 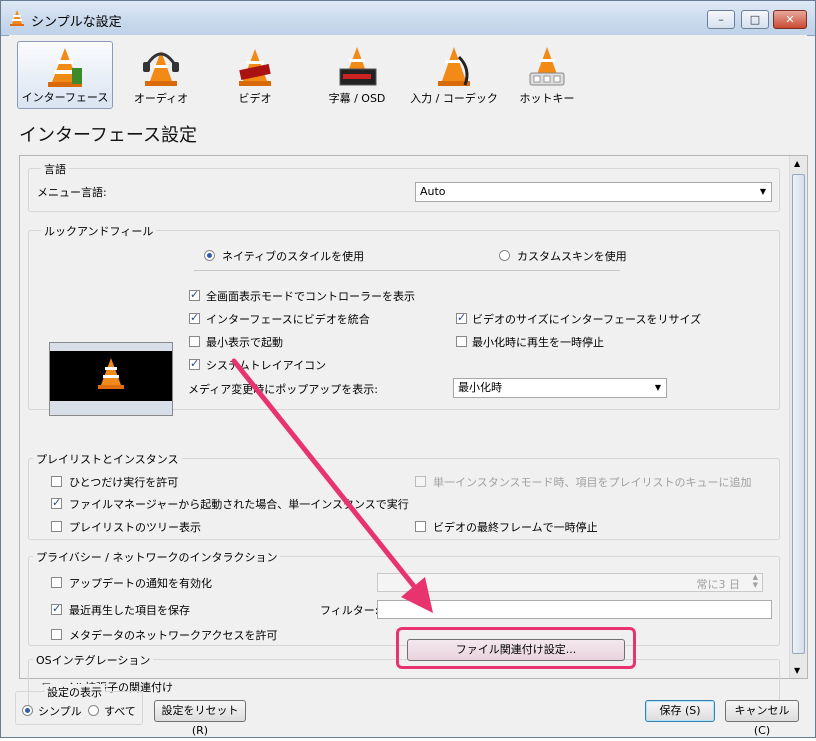 I want to click on save-recent-label: 最近再生した項目を保存, so click(x=129, y=610).